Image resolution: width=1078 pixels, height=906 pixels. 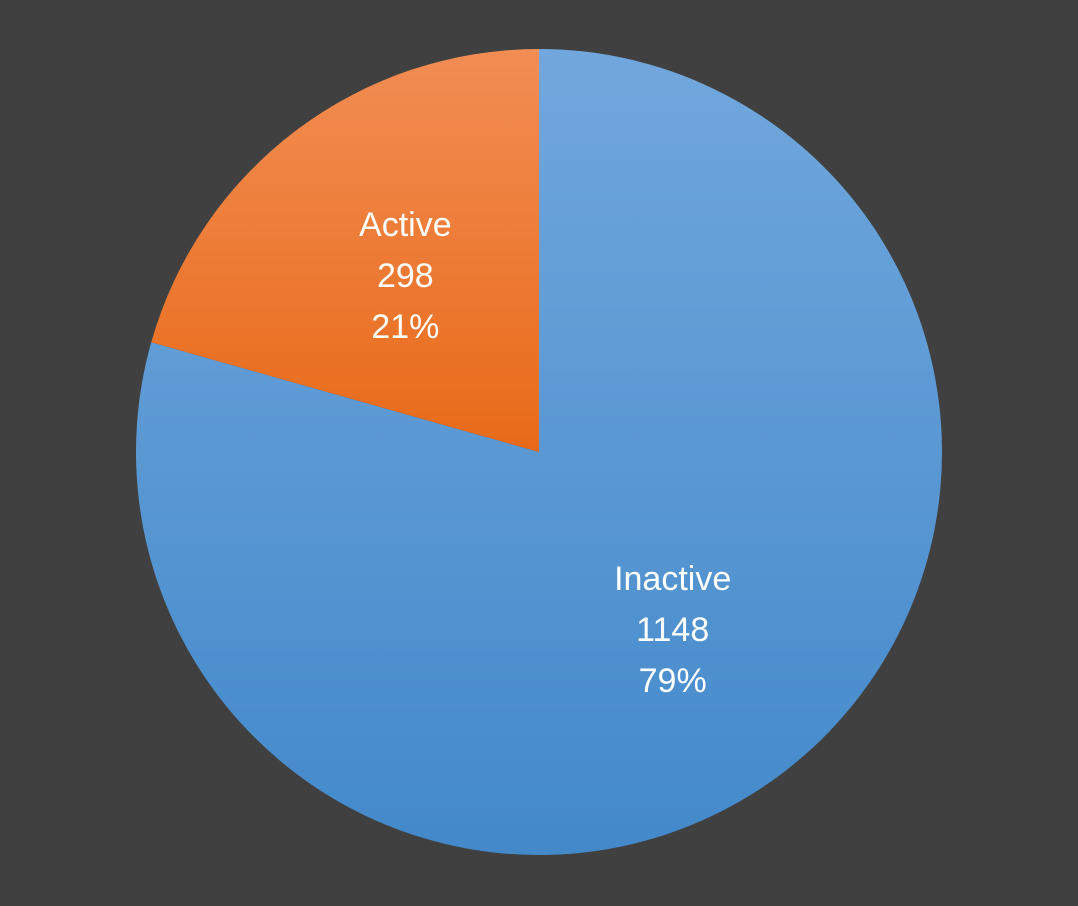 What do you see at coordinates (405, 327) in the screenshot?
I see `slice-label-percent: 21%` at bounding box center [405, 327].